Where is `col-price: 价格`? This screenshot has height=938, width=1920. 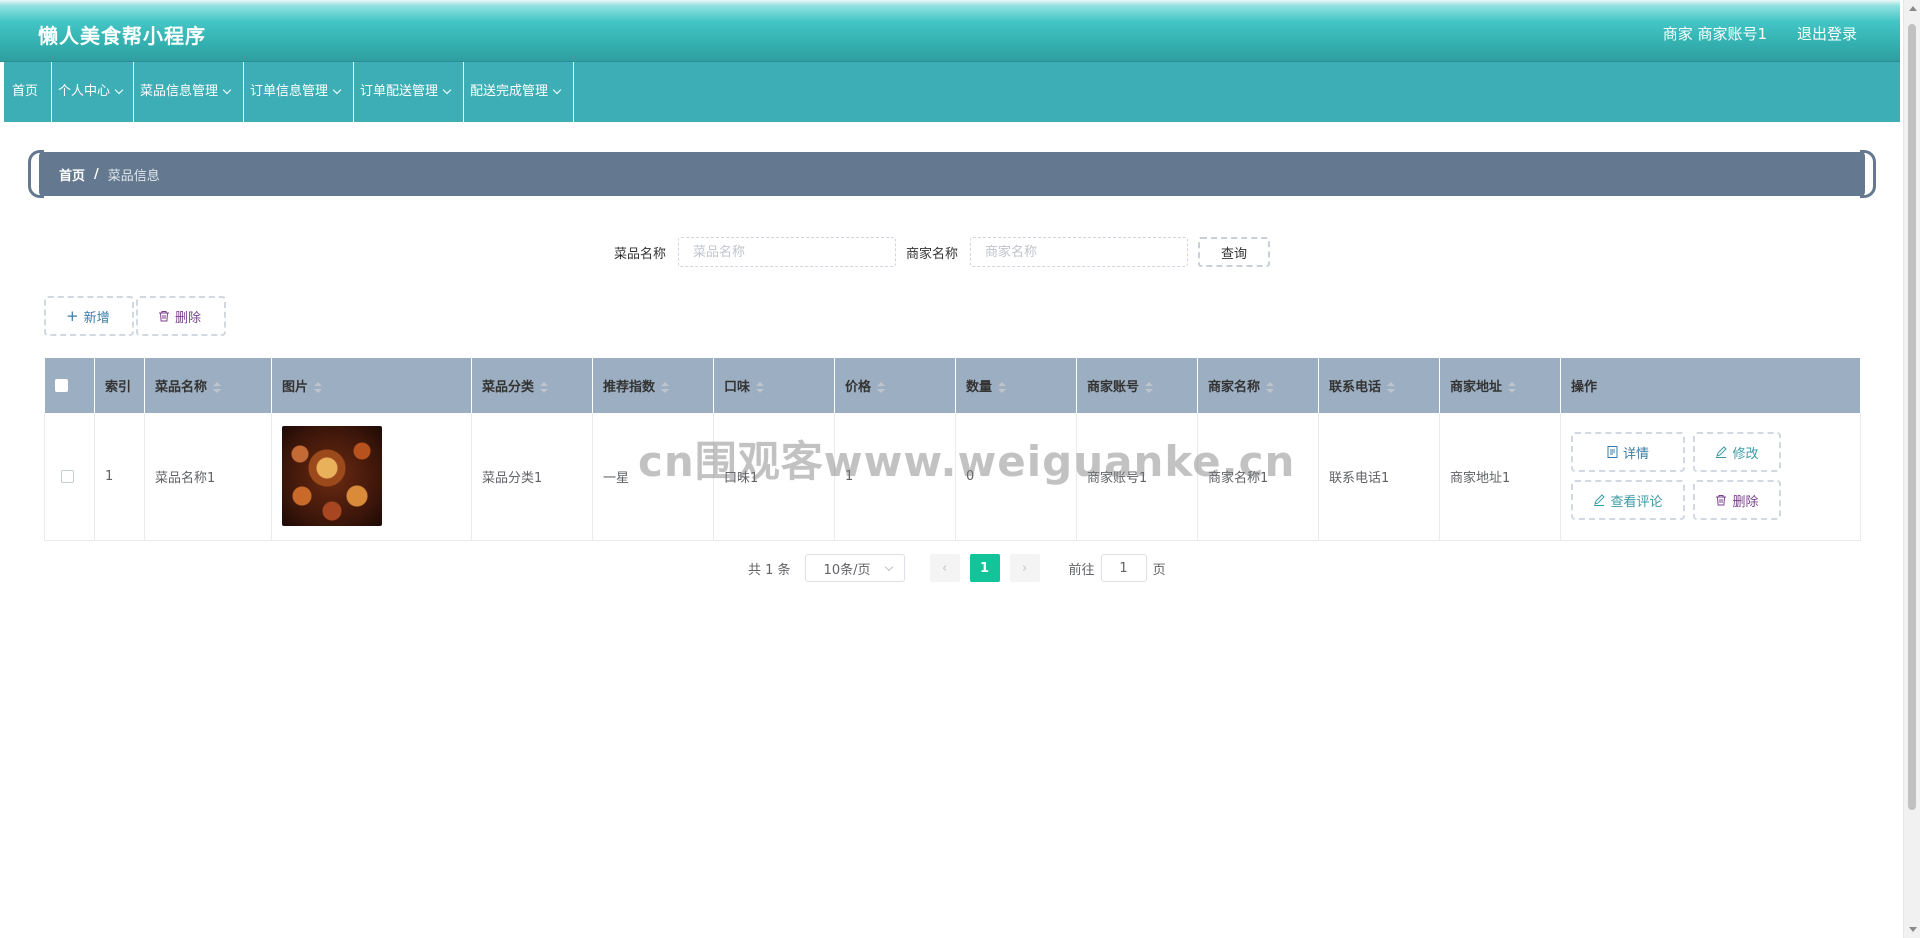
col-price: 价格 is located at coordinates (895, 385).